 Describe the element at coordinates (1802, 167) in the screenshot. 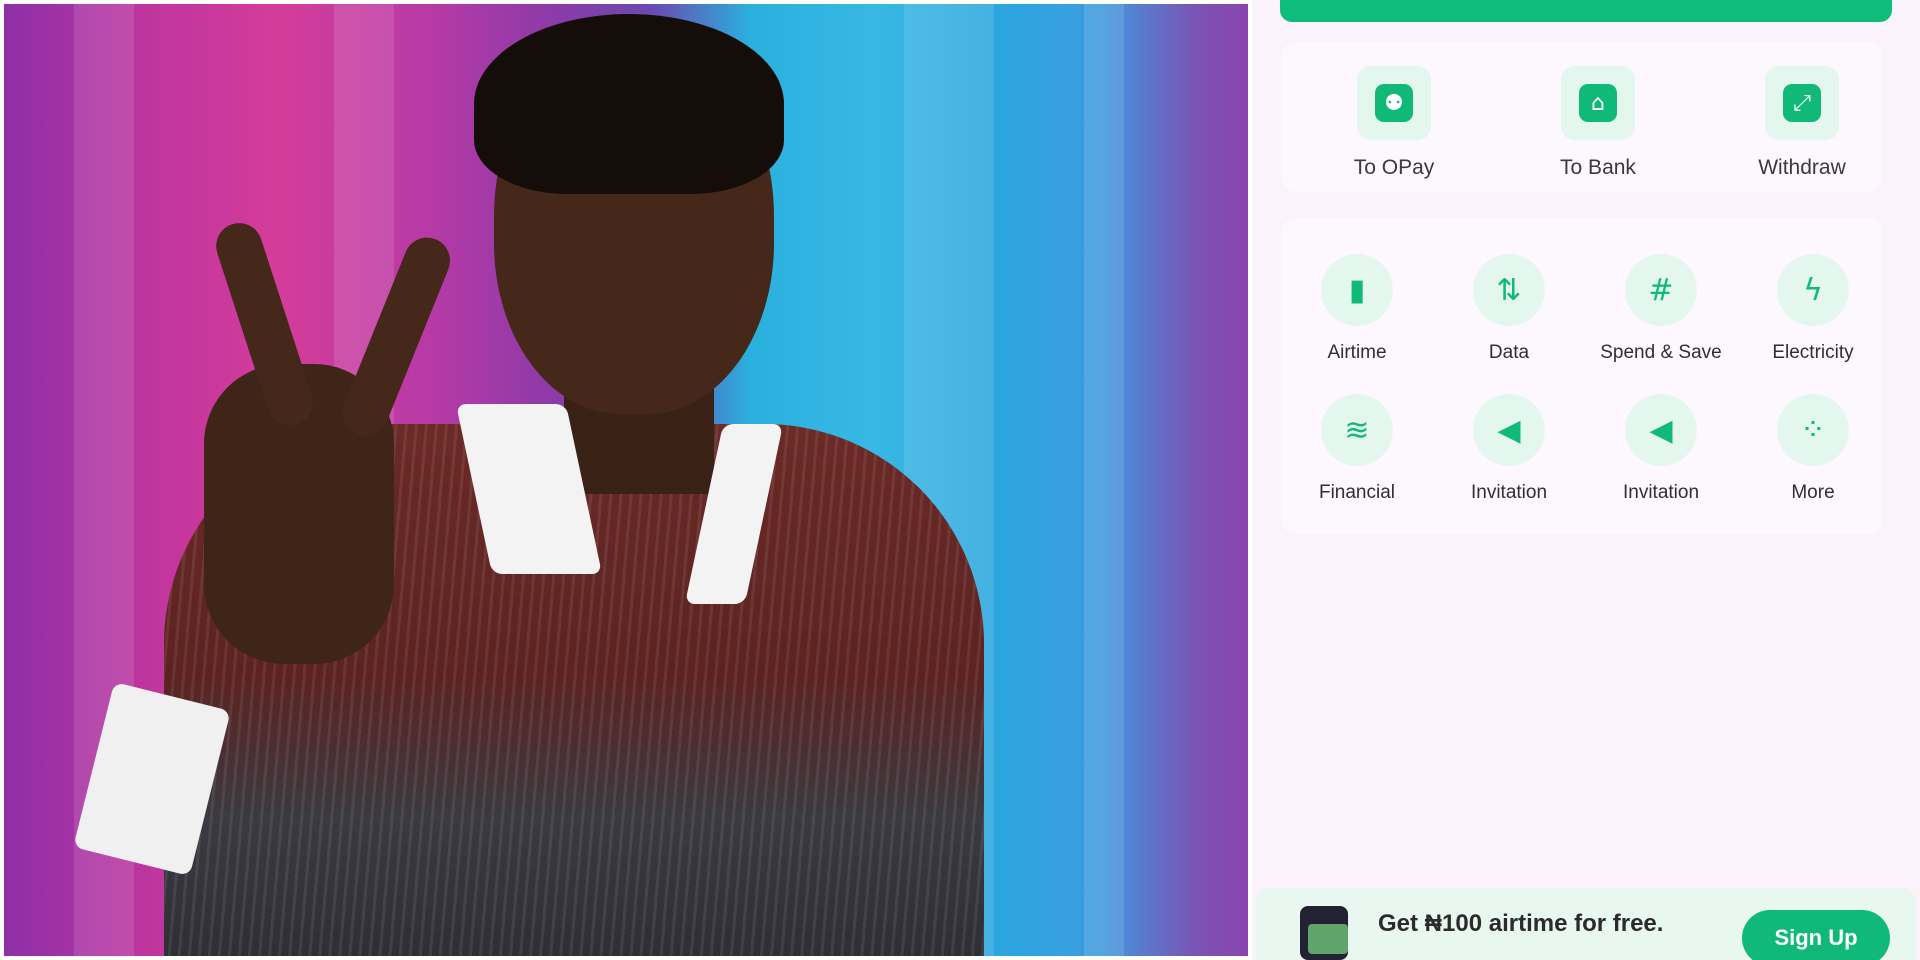

I see `action-label: Withdraw` at that location.